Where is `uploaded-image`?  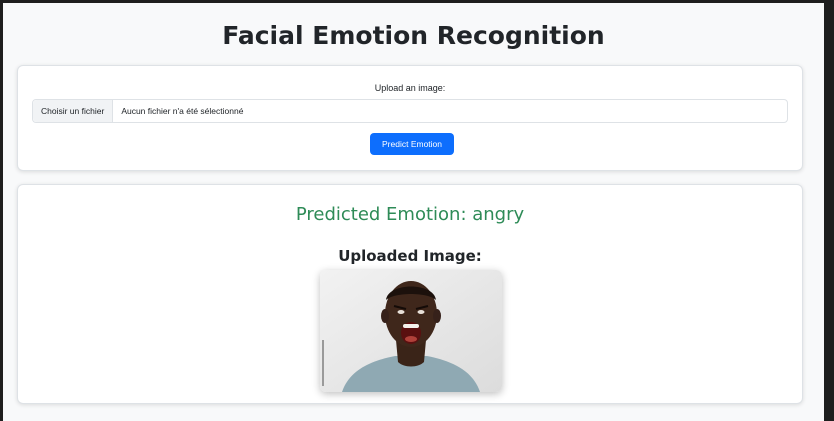 uploaded-image is located at coordinates (411, 331).